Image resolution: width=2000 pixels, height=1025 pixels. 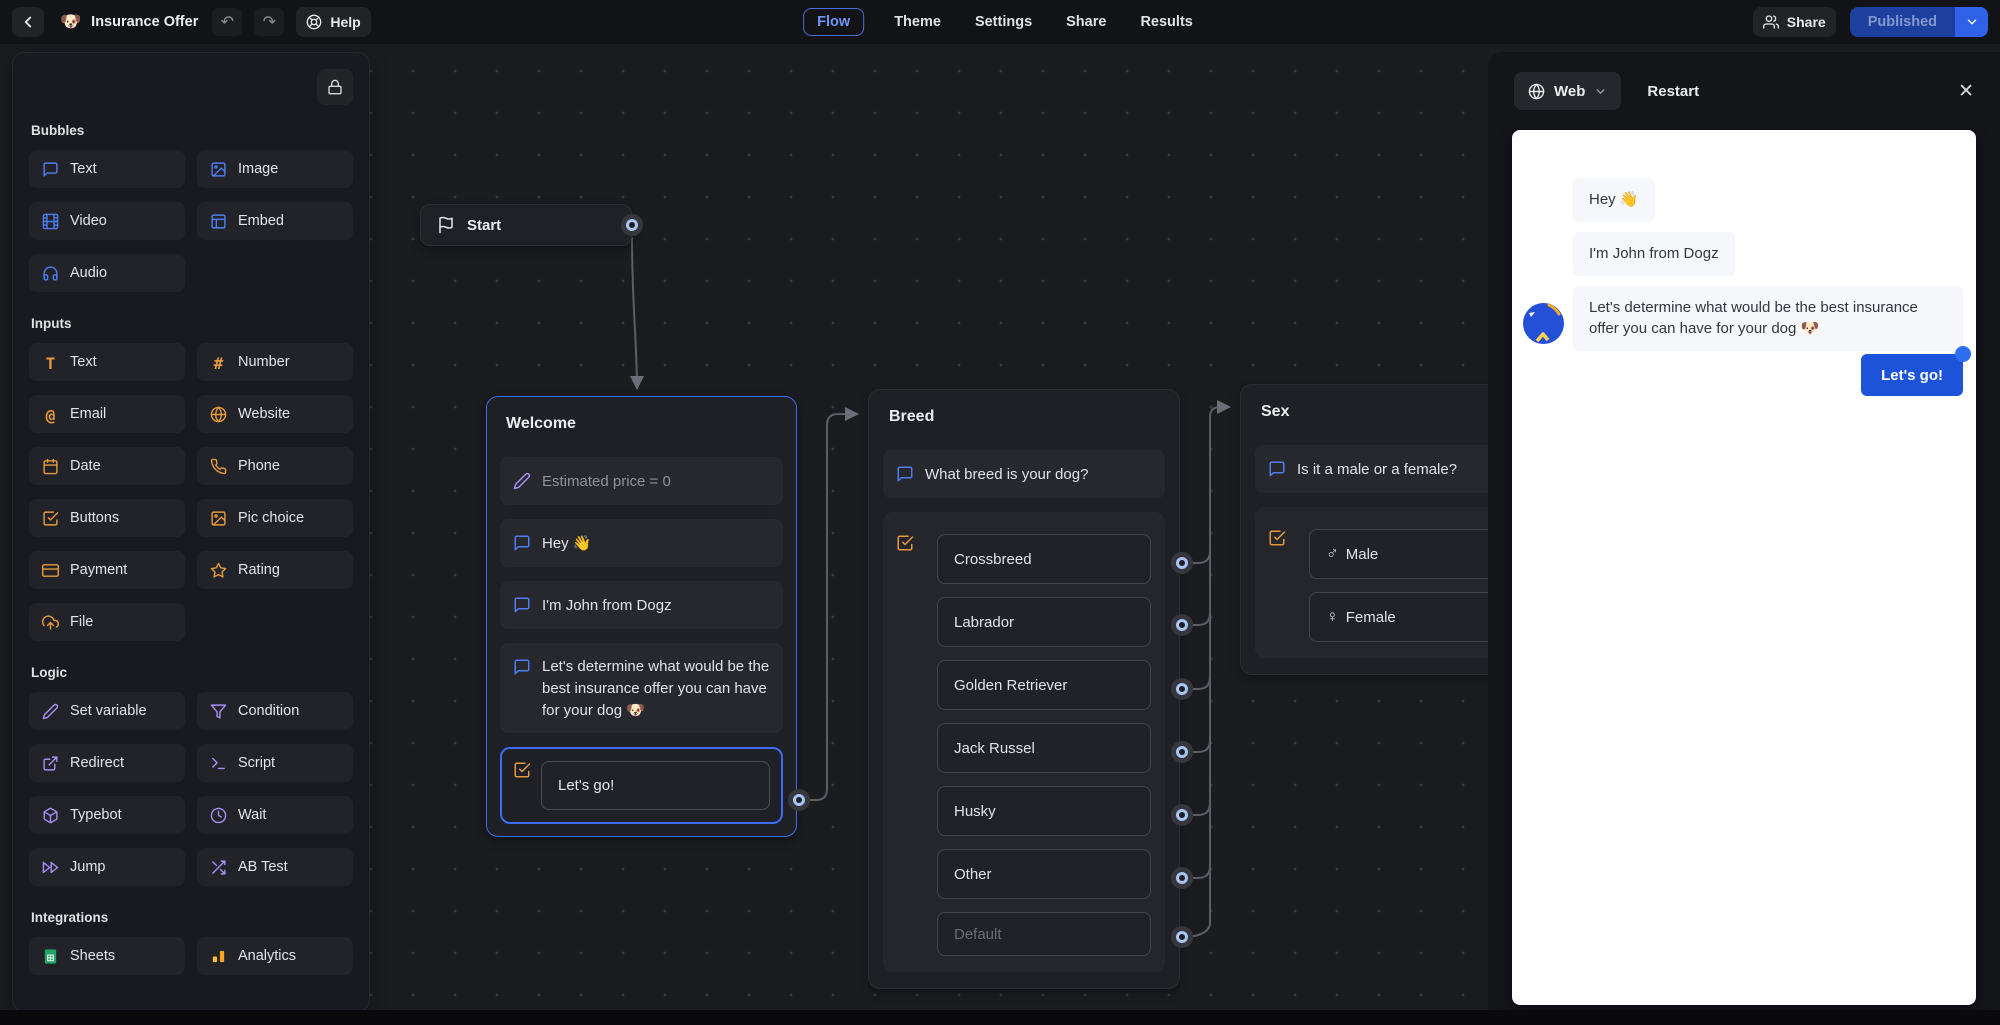 What do you see at coordinates (799, 800) in the screenshot?
I see `welcome-outlet-port` at bounding box center [799, 800].